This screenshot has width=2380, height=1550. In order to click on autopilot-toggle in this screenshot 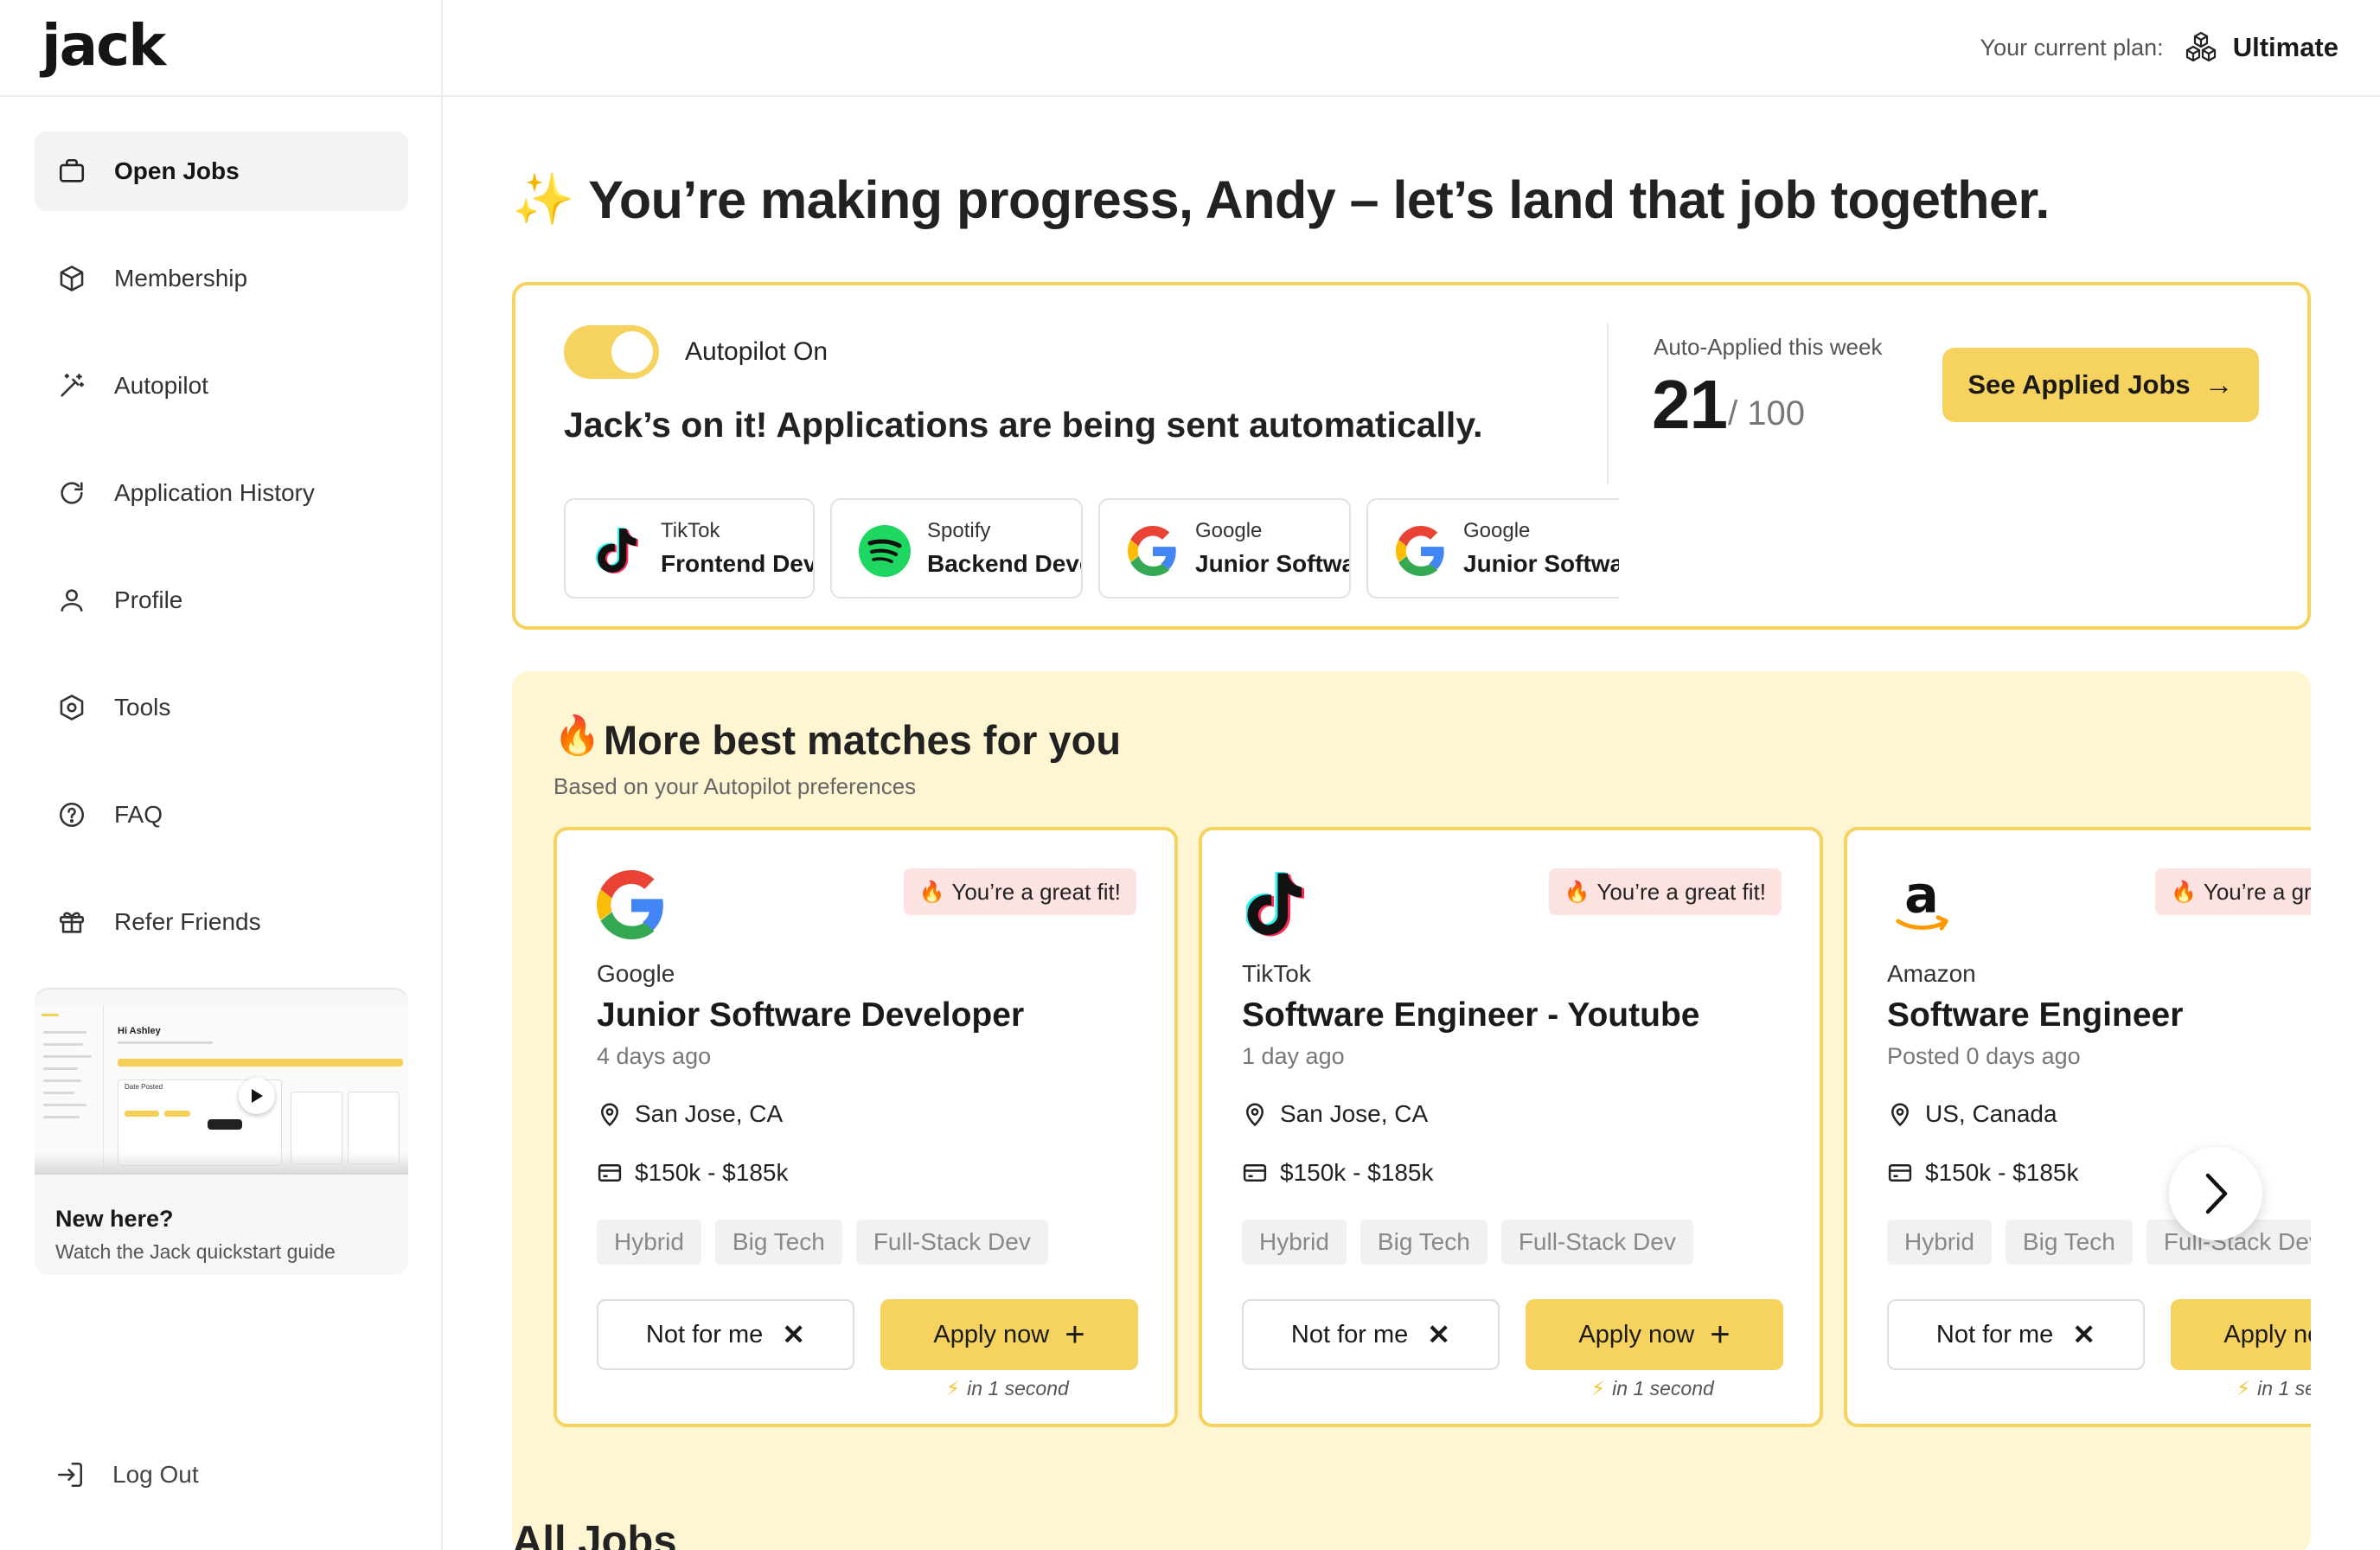, I will do `click(611, 352)`.